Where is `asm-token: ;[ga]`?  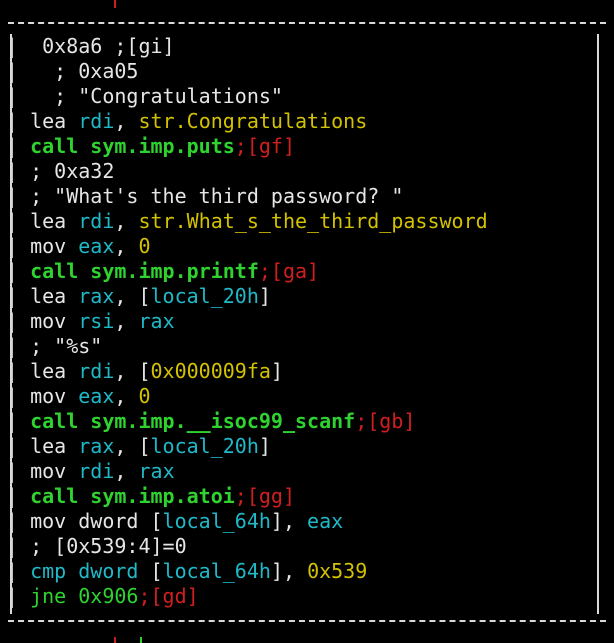 asm-token: ;[ga] is located at coordinates (289, 271).